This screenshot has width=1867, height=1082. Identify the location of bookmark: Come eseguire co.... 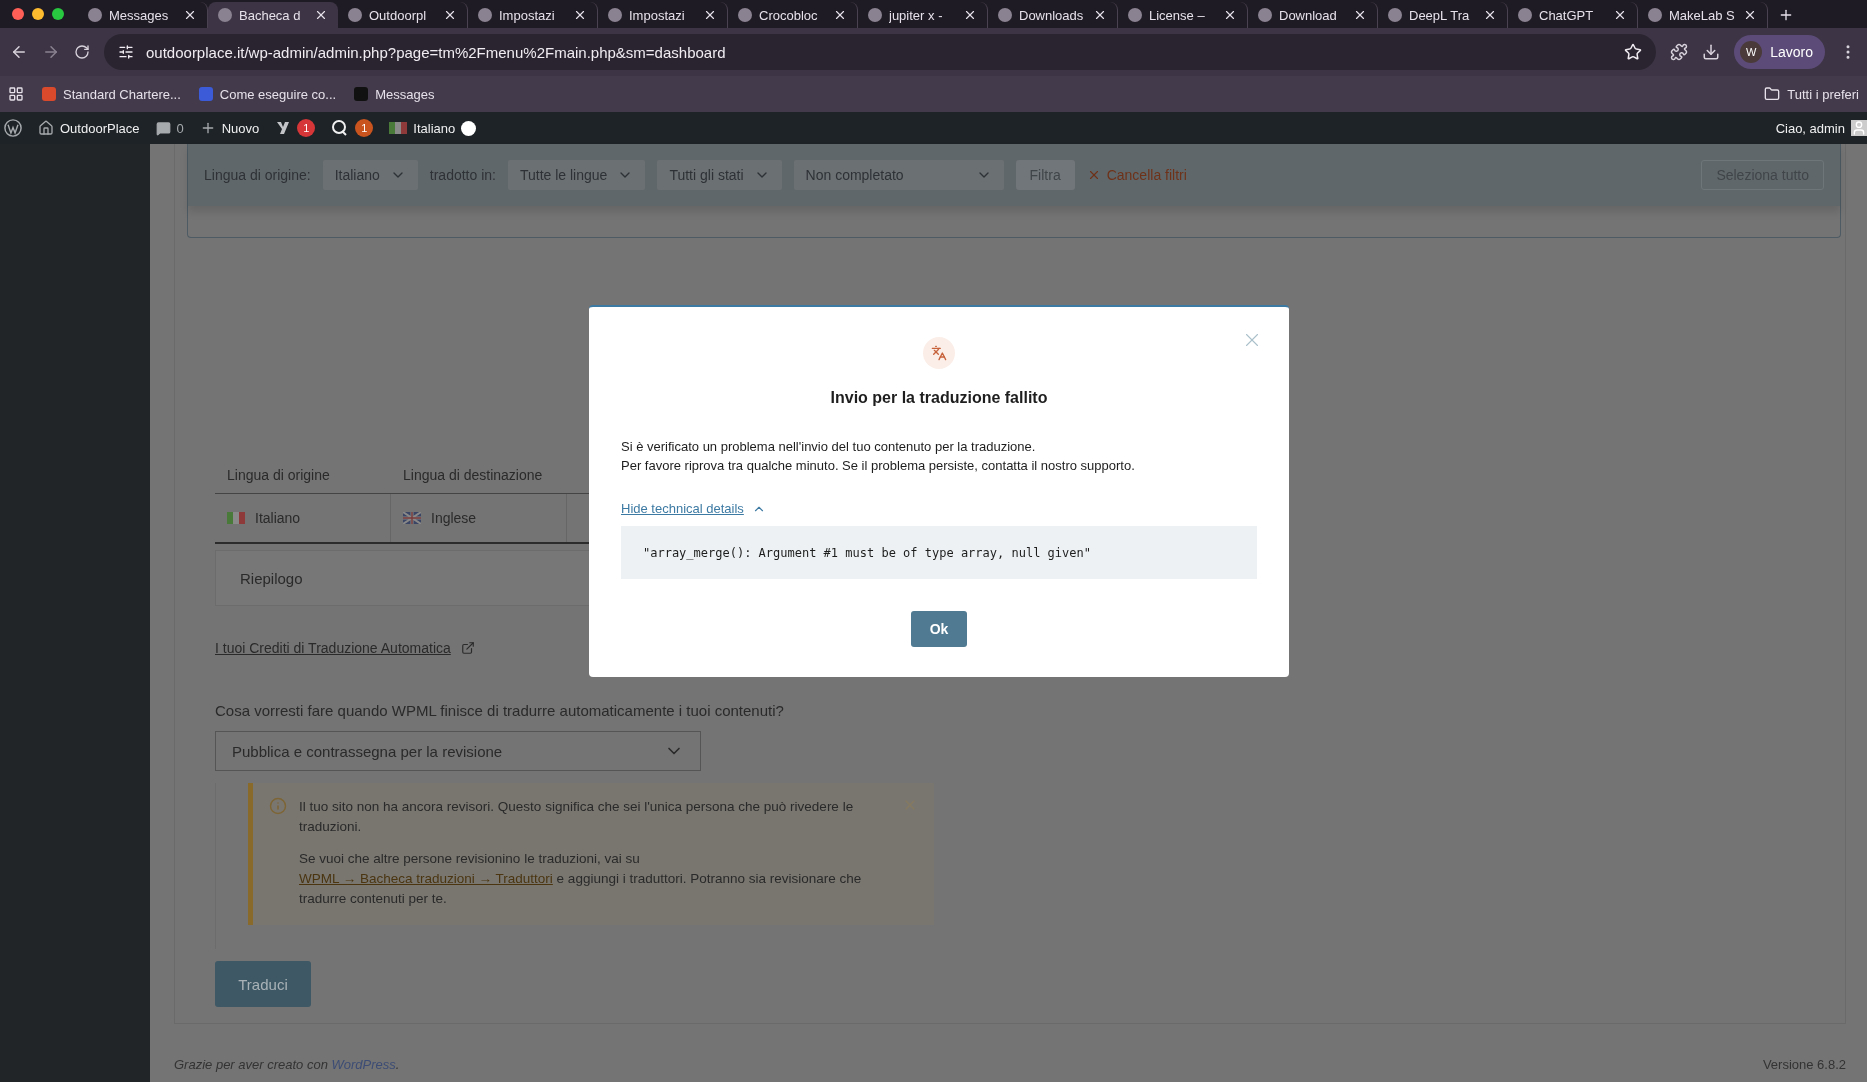
(267, 94).